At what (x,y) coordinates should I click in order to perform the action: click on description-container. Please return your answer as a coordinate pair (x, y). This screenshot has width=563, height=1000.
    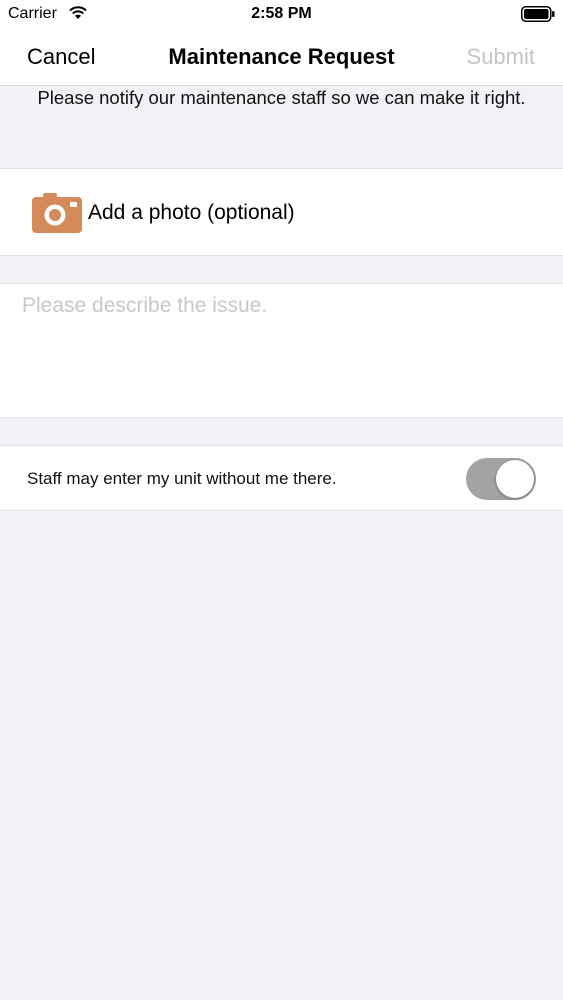
    Looking at the image, I should click on (281, 350).